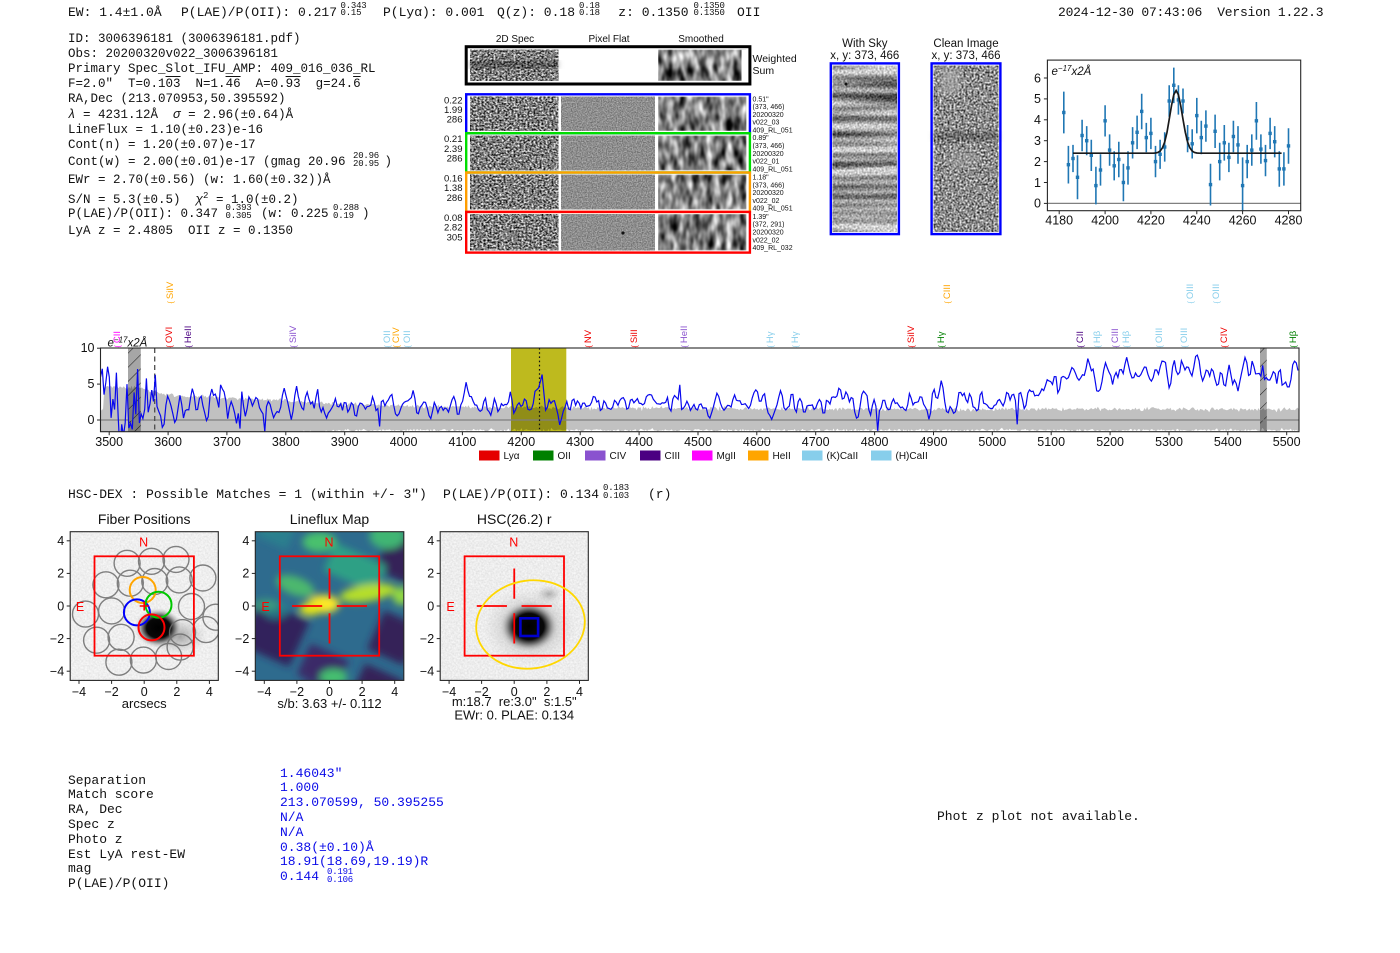  What do you see at coordinates (1037, 78) in the screenshot?
I see `svg-text: 6` at bounding box center [1037, 78].